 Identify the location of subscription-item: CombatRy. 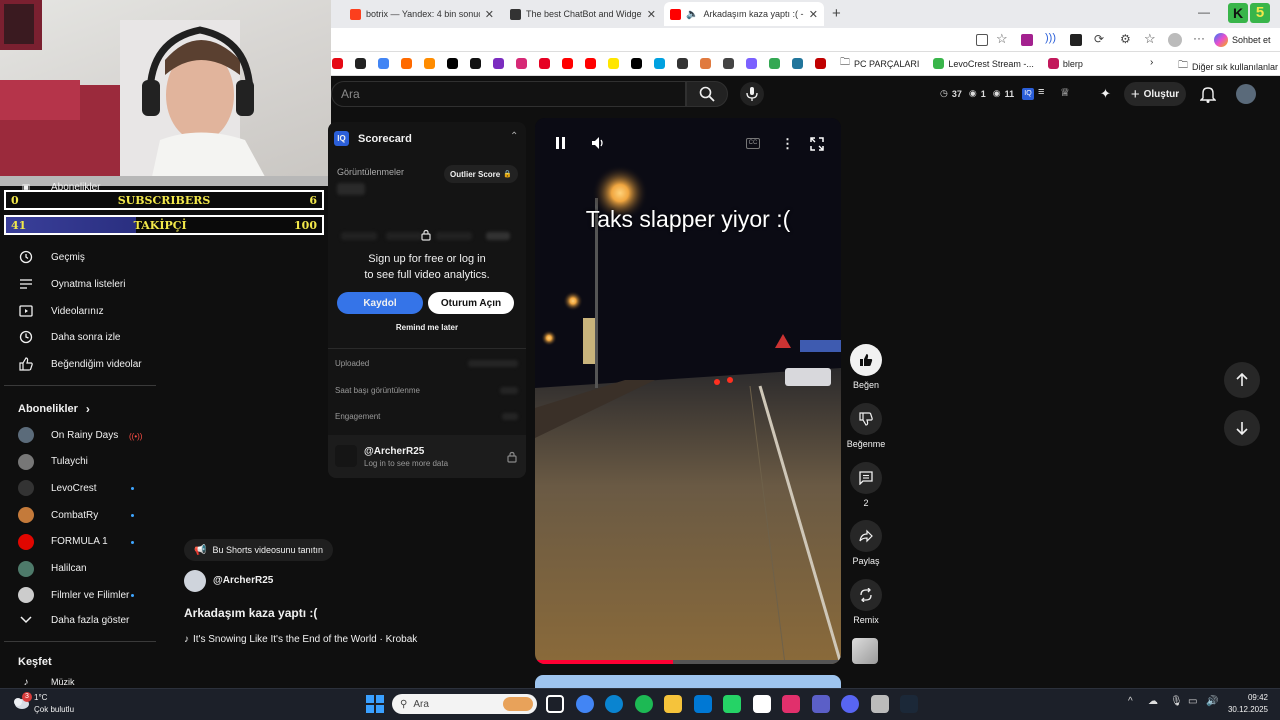
(80, 515).